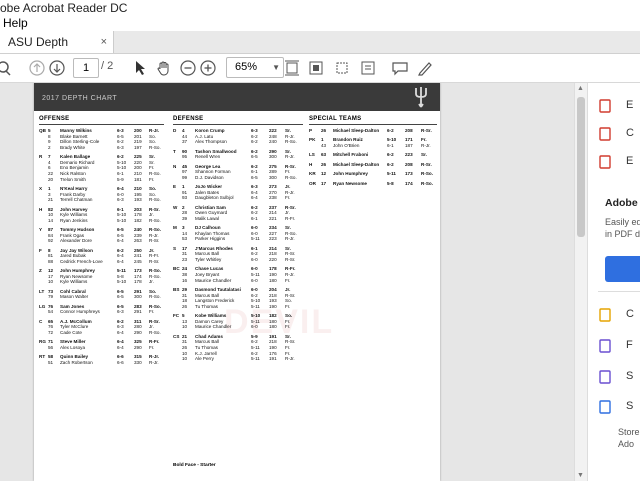  Describe the element at coordinates (185, 359) in the screenshot. I see `cell-num: 10` at that location.